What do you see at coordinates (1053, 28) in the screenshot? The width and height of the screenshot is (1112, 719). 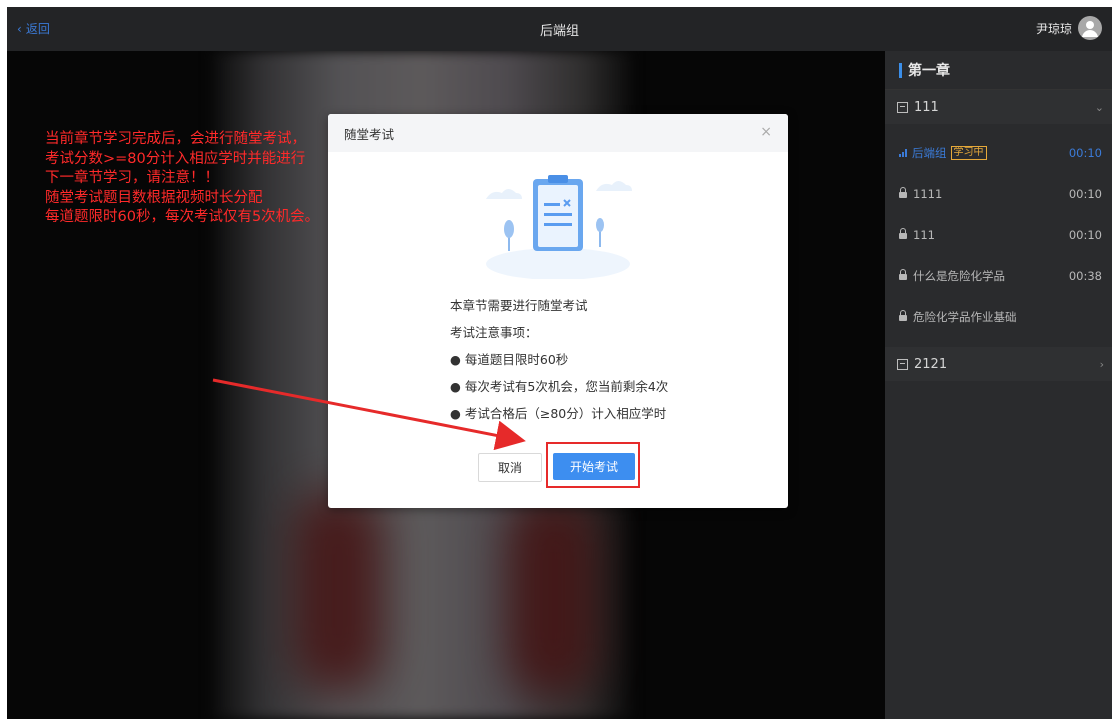 I see `user-name: 尹琼琼` at bounding box center [1053, 28].